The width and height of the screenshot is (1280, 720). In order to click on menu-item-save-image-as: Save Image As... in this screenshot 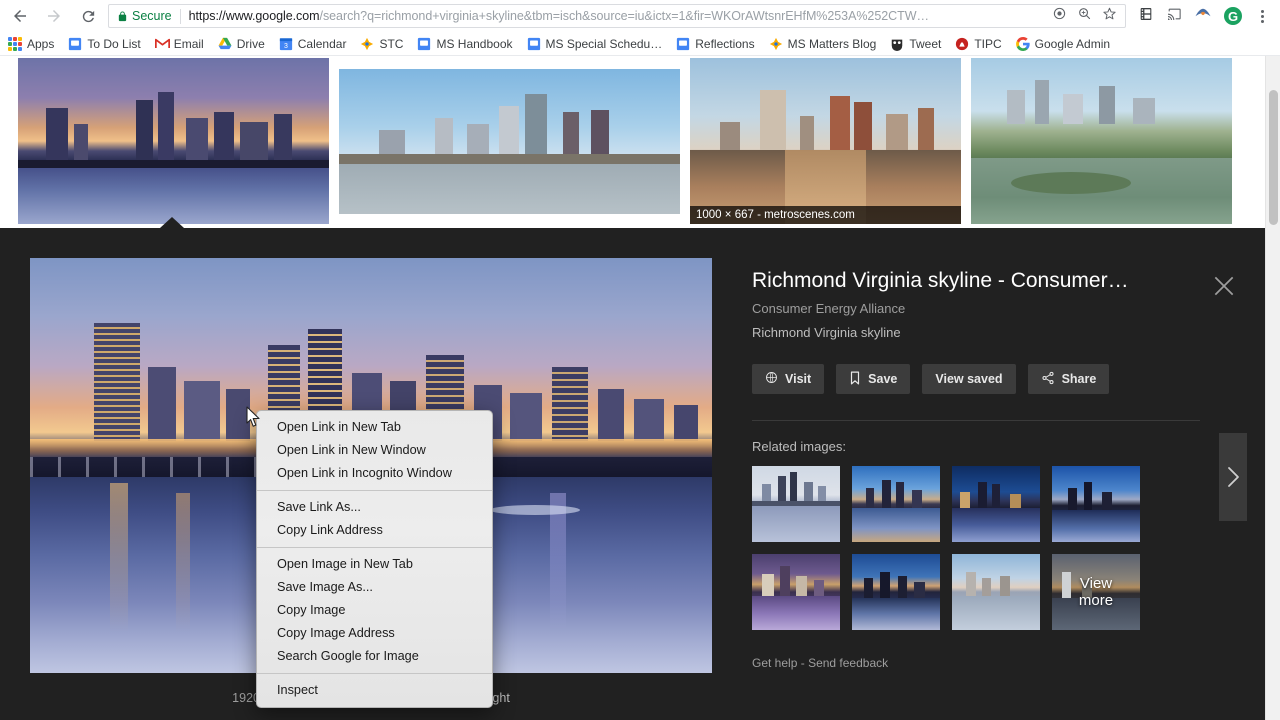, I will do `click(374, 587)`.